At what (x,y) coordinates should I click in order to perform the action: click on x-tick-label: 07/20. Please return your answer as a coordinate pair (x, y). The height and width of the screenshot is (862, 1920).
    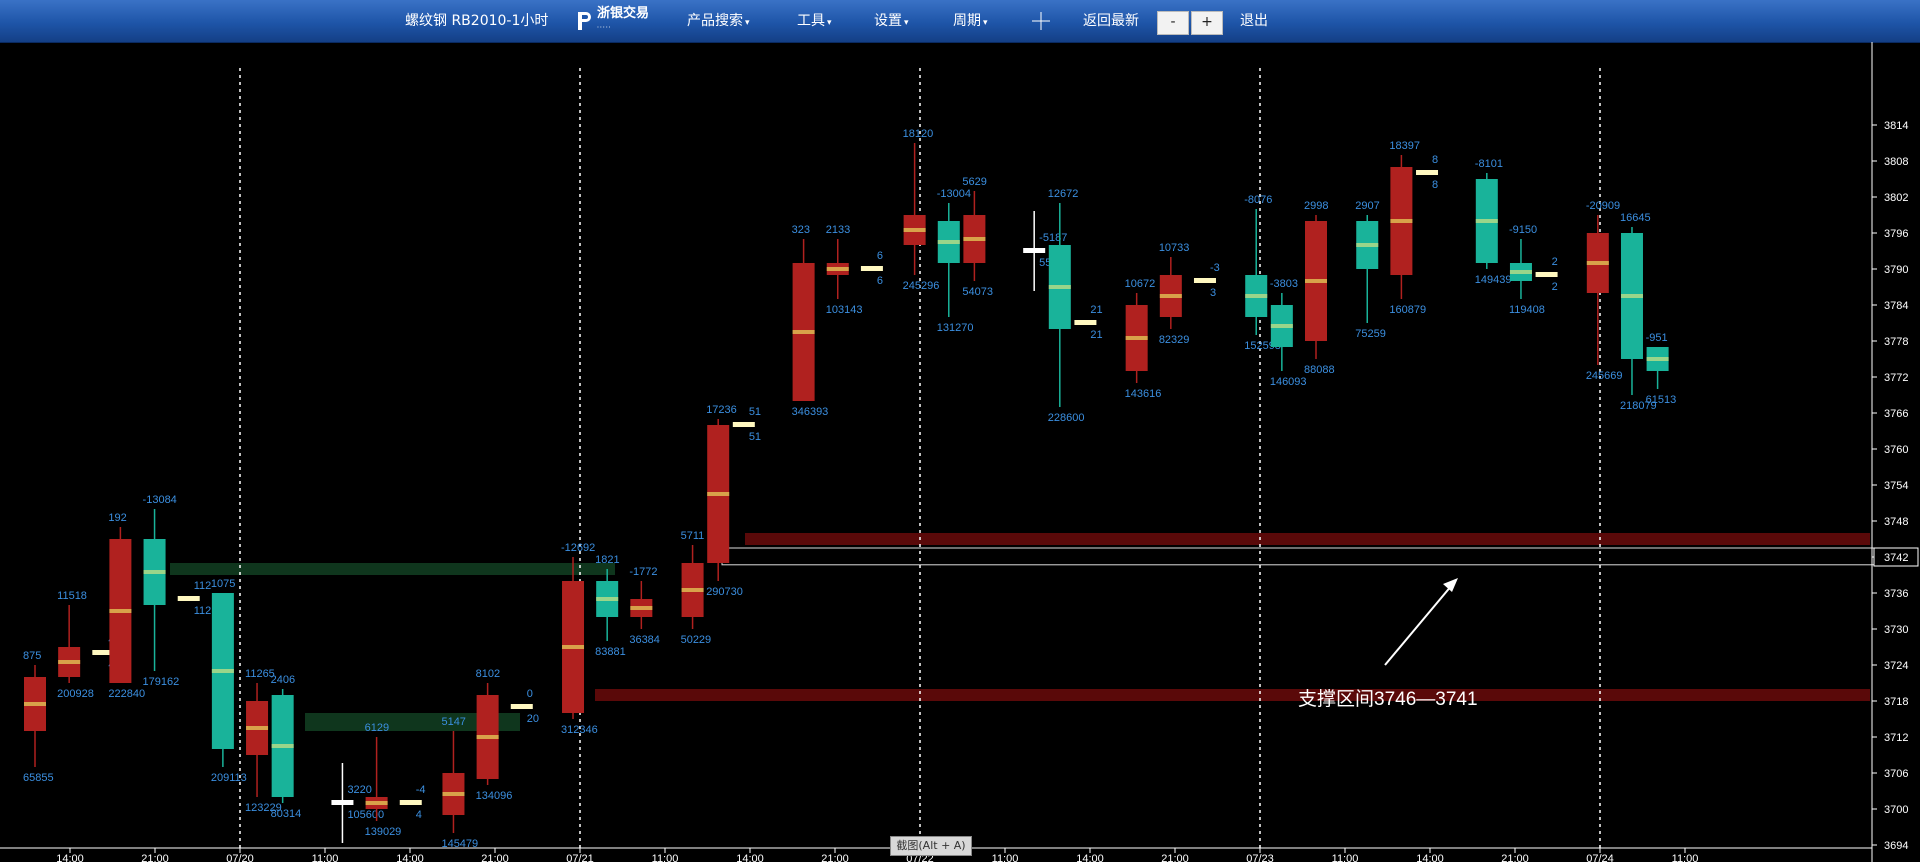
    Looking at the image, I should click on (240, 857).